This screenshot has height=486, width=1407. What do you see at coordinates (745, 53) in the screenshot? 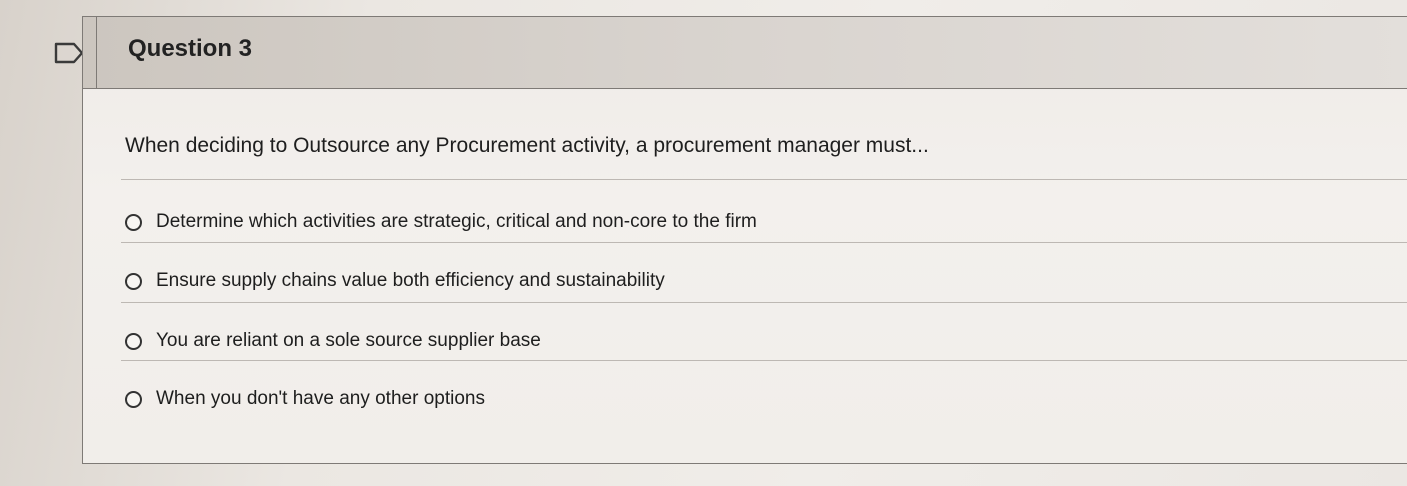
I see `question-header: Question 3` at bounding box center [745, 53].